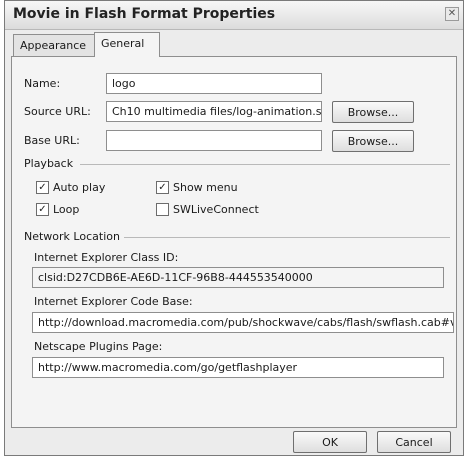 This screenshot has width=468, height=458. I want to click on base-url-input, so click(214, 140).